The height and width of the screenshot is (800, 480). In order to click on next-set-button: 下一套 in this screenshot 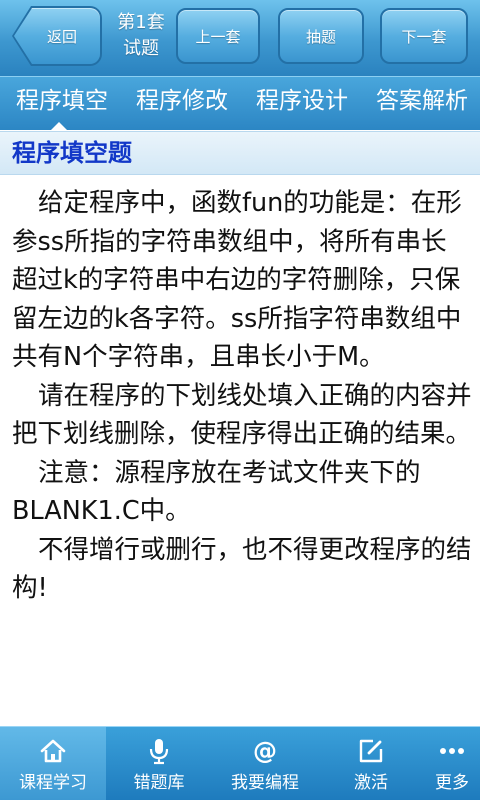, I will do `click(424, 36)`.